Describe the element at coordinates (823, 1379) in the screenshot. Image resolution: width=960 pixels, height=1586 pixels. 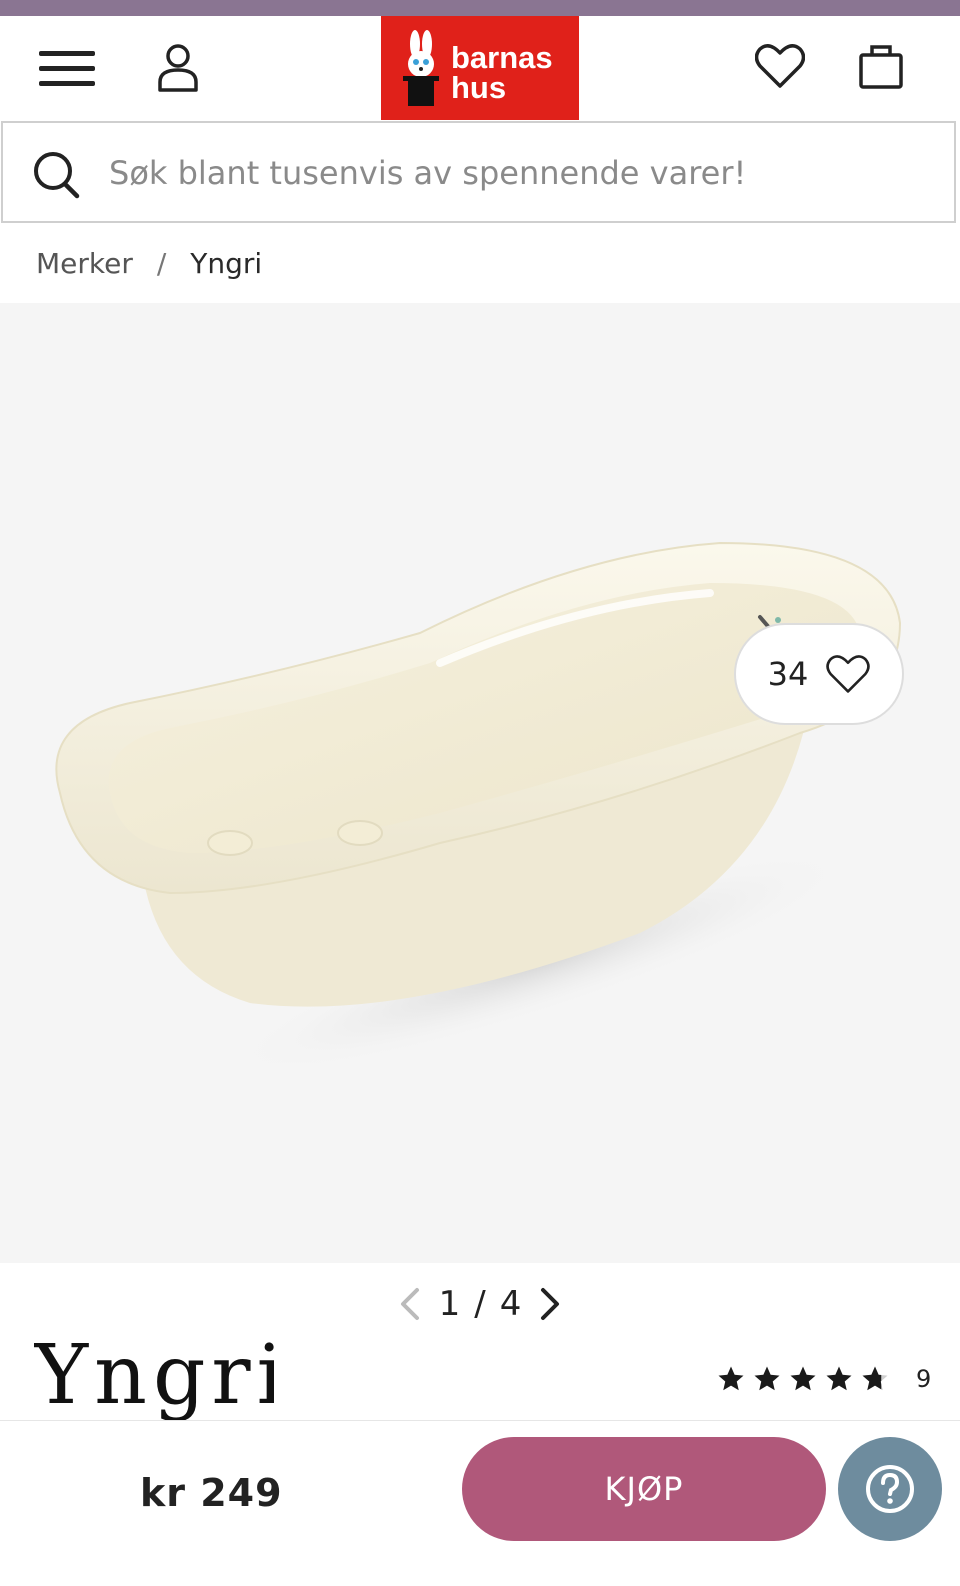
I see `product-rating: 9` at that location.